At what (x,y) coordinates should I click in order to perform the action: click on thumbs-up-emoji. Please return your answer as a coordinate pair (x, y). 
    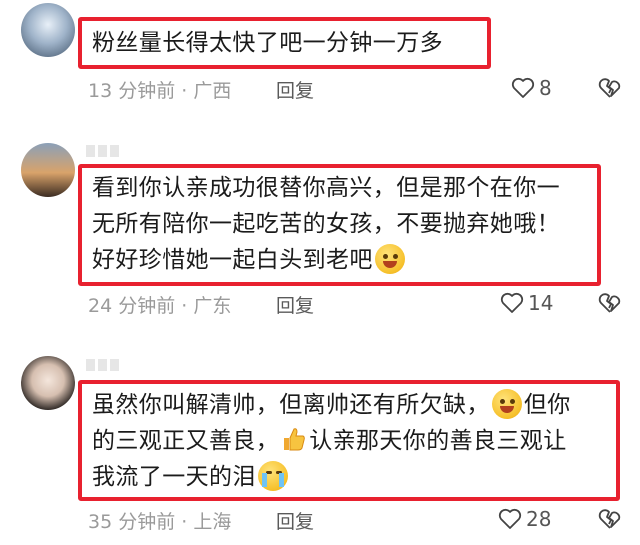
    Looking at the image, I should click on (295, 438).